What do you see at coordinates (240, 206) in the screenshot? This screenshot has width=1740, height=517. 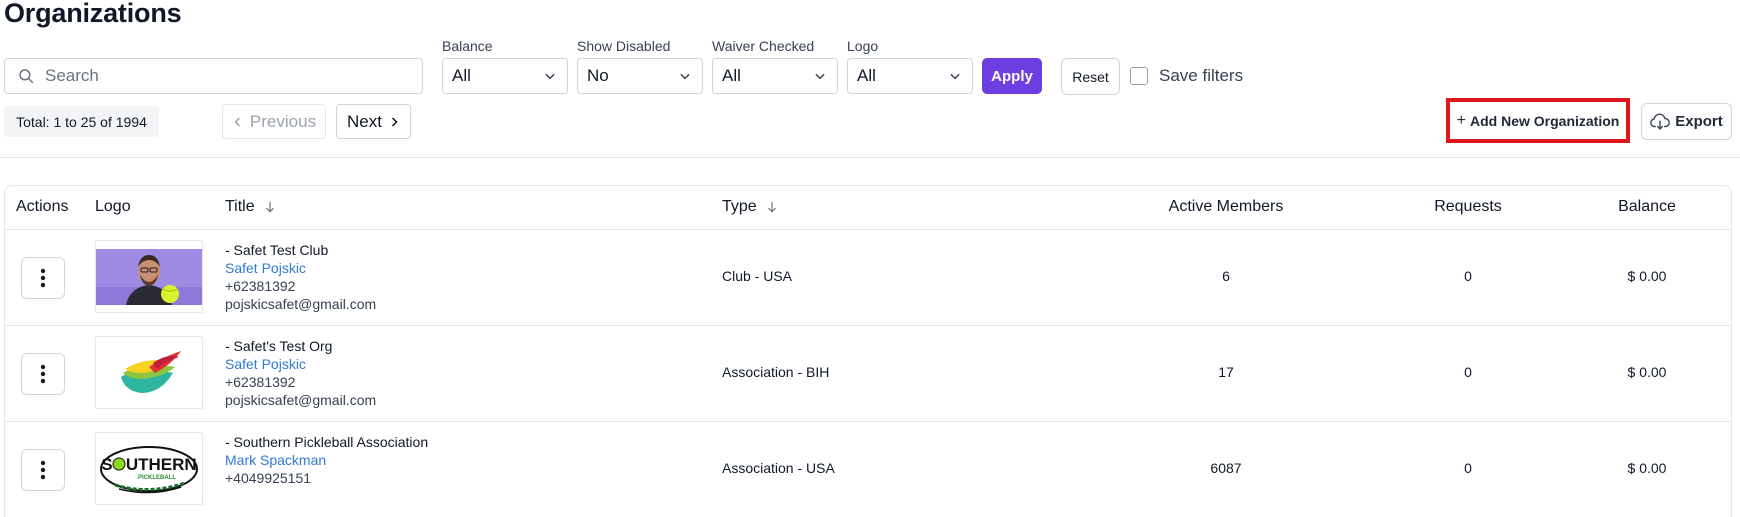 I see `column-header-title-label: Title` at bounding box center [240, 206].